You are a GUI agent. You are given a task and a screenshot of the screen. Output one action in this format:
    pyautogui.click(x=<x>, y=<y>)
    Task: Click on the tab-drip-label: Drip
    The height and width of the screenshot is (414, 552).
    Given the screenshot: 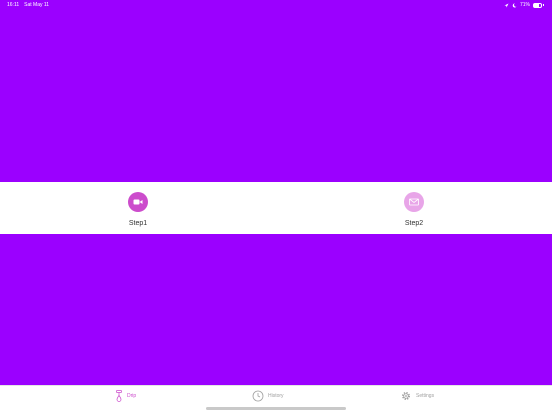 What is the action you would take?
    pyautogui.click(x=132, y=396)
    